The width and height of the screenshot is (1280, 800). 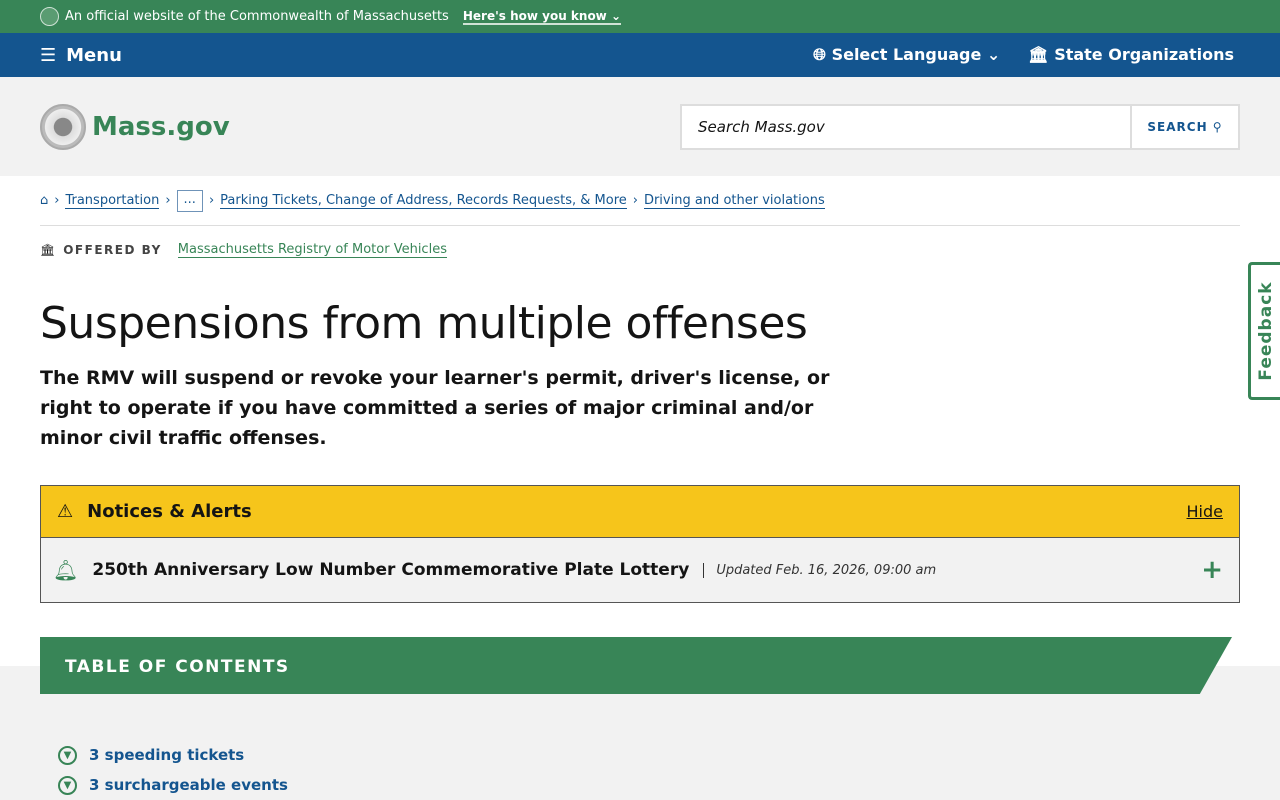 I want to click on state-organizations-label: State Organizations, so click(x=1144, y=54).